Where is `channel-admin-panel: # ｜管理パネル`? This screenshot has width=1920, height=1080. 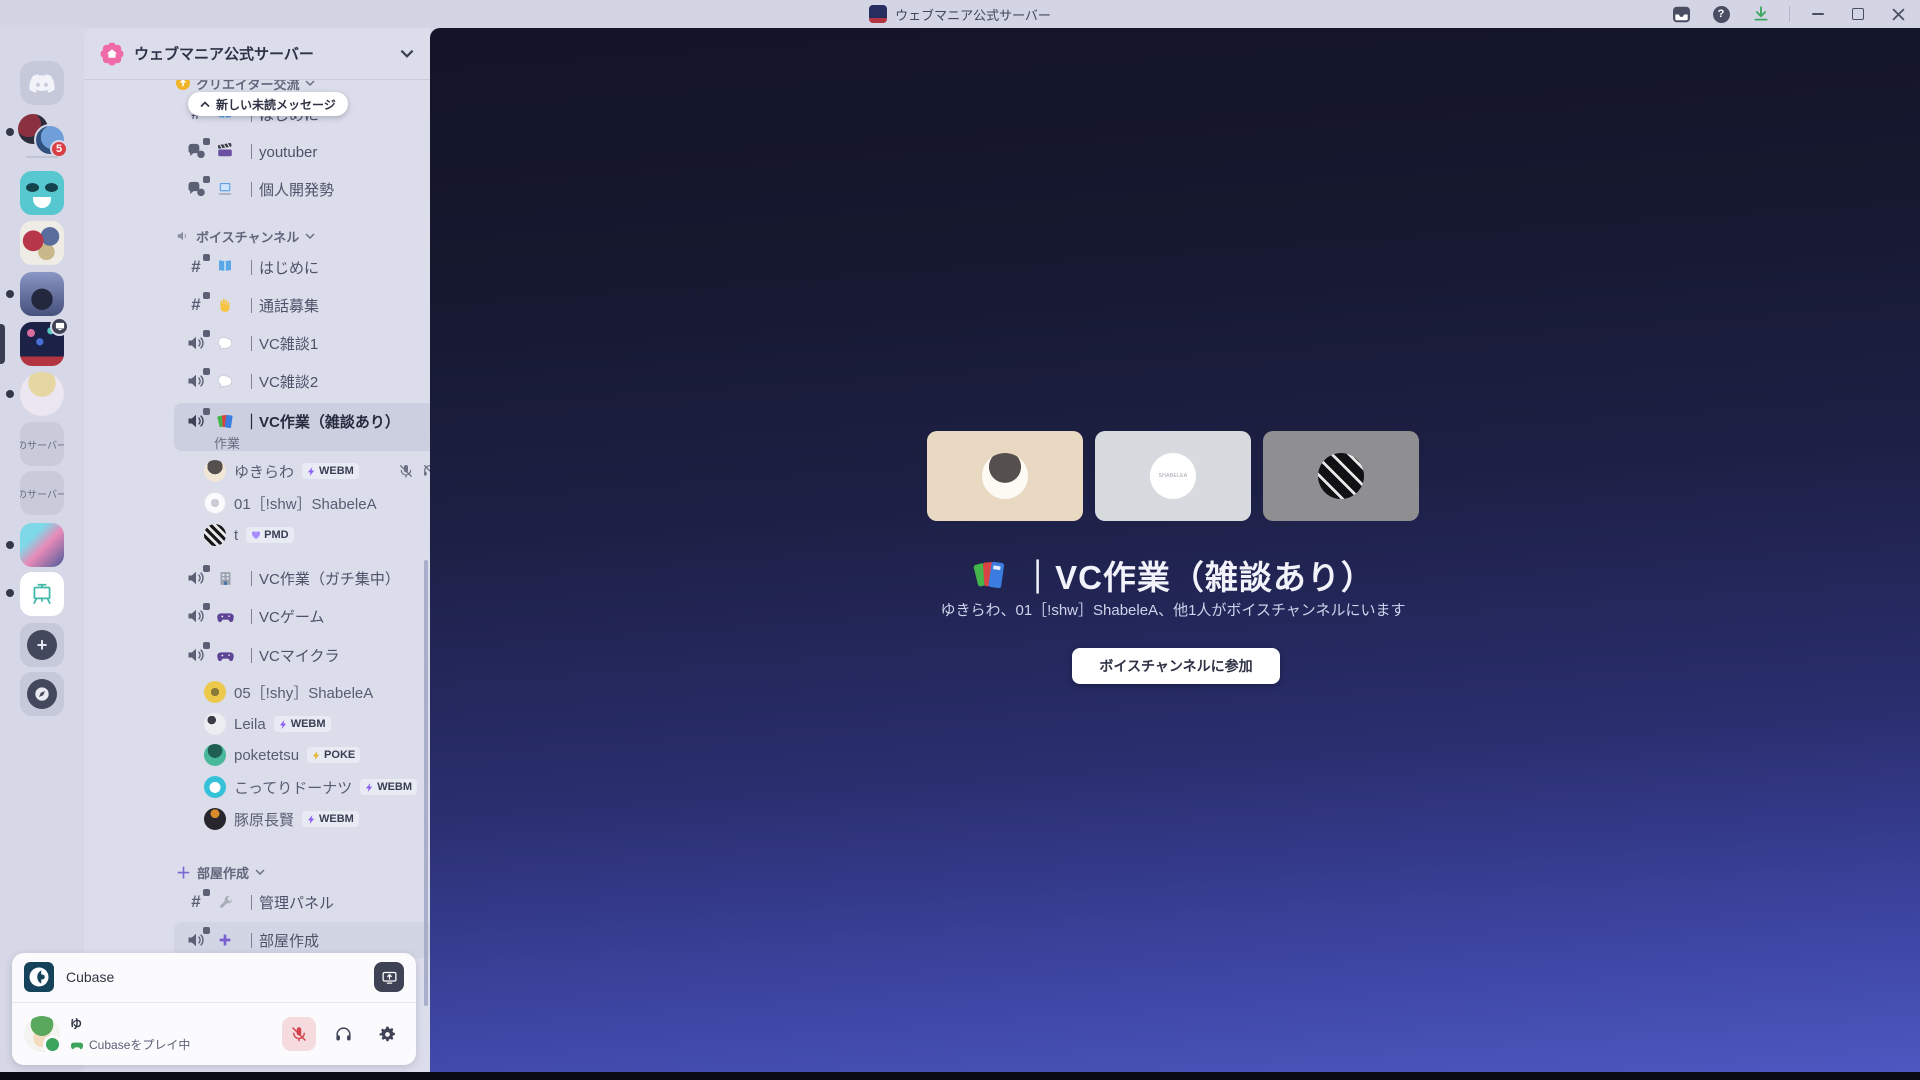 channel-admin-panel: # ｜管理パネル is located at coordinates (303, 902).